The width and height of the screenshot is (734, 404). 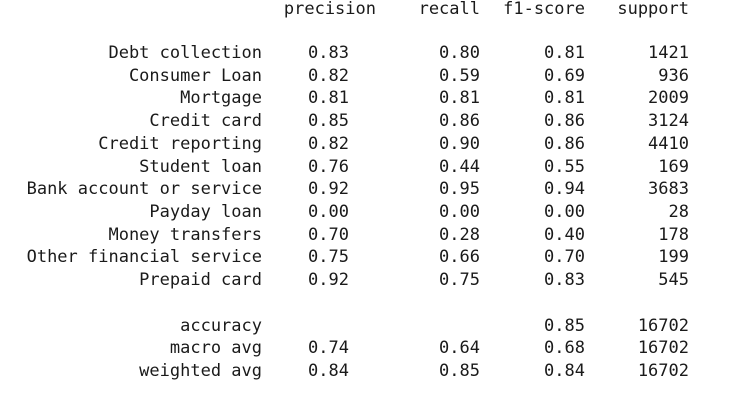 What do you see at coordinates (144, 257) in the screenshot?
I see `class-label: Other financial service` at bounding box center [144, 257].